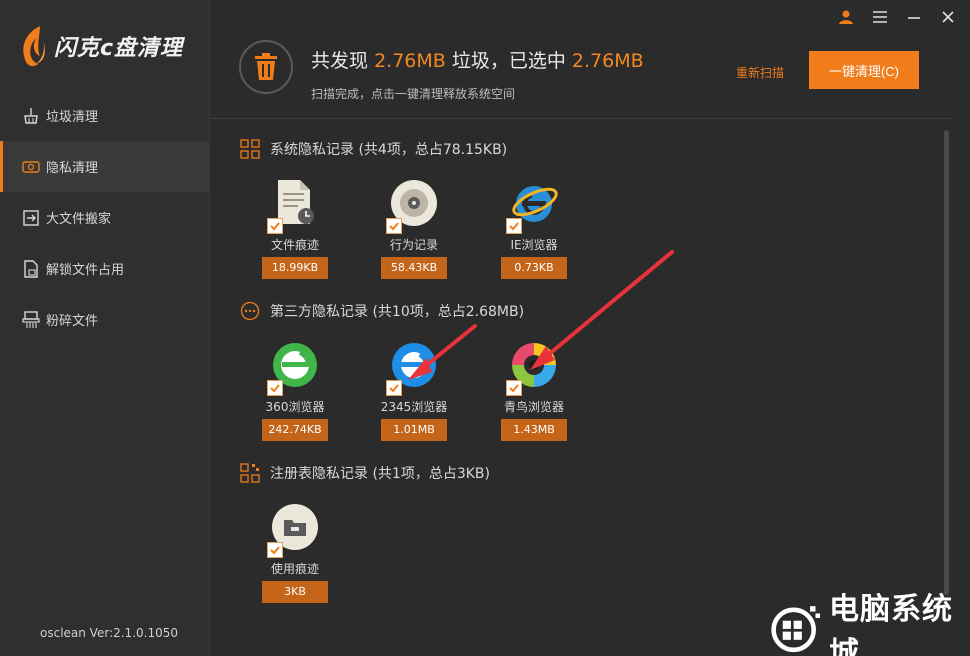  I want to click on grid-icon, so click(250, 149).